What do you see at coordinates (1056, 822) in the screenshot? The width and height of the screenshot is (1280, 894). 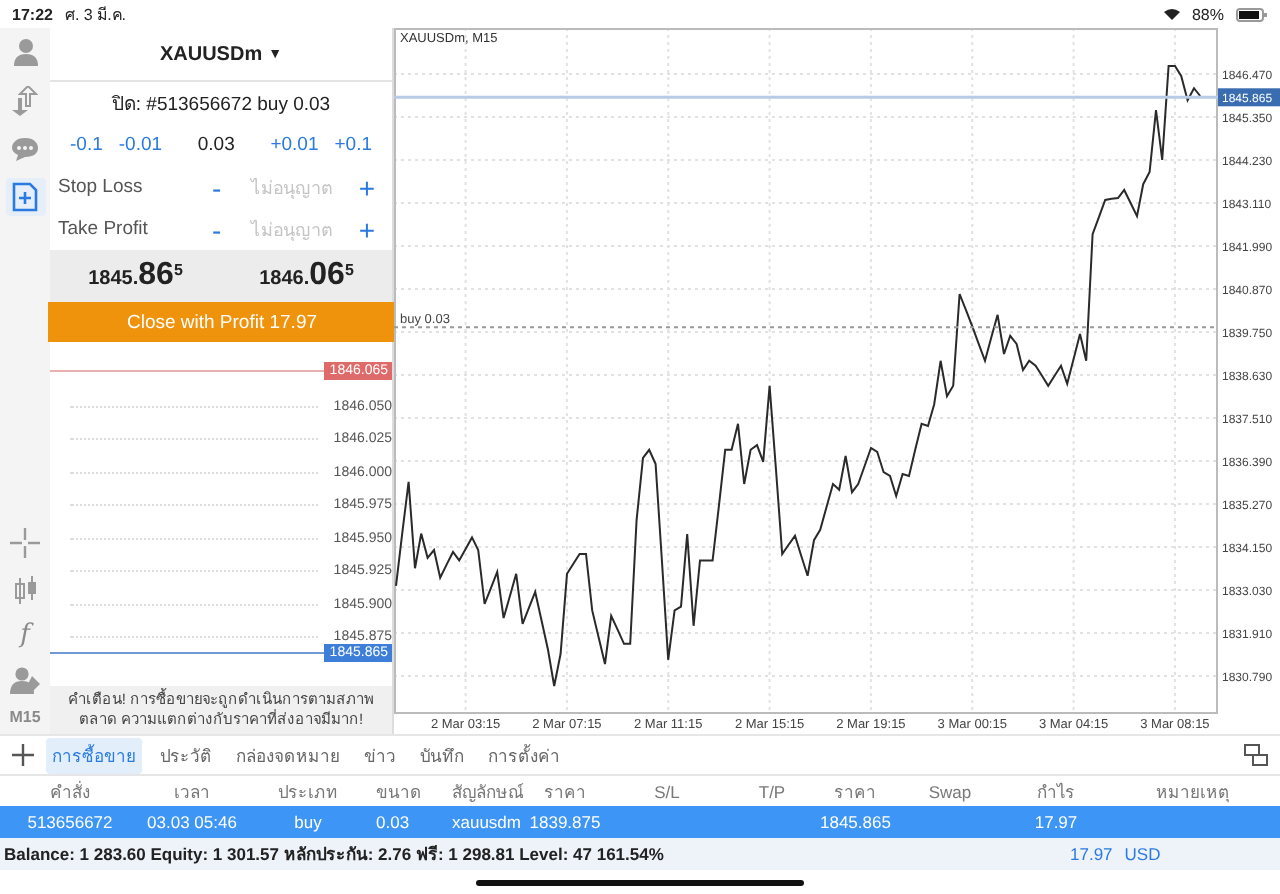 I see `table-cell-text: 17.97` at bounding box center [1056, 822].